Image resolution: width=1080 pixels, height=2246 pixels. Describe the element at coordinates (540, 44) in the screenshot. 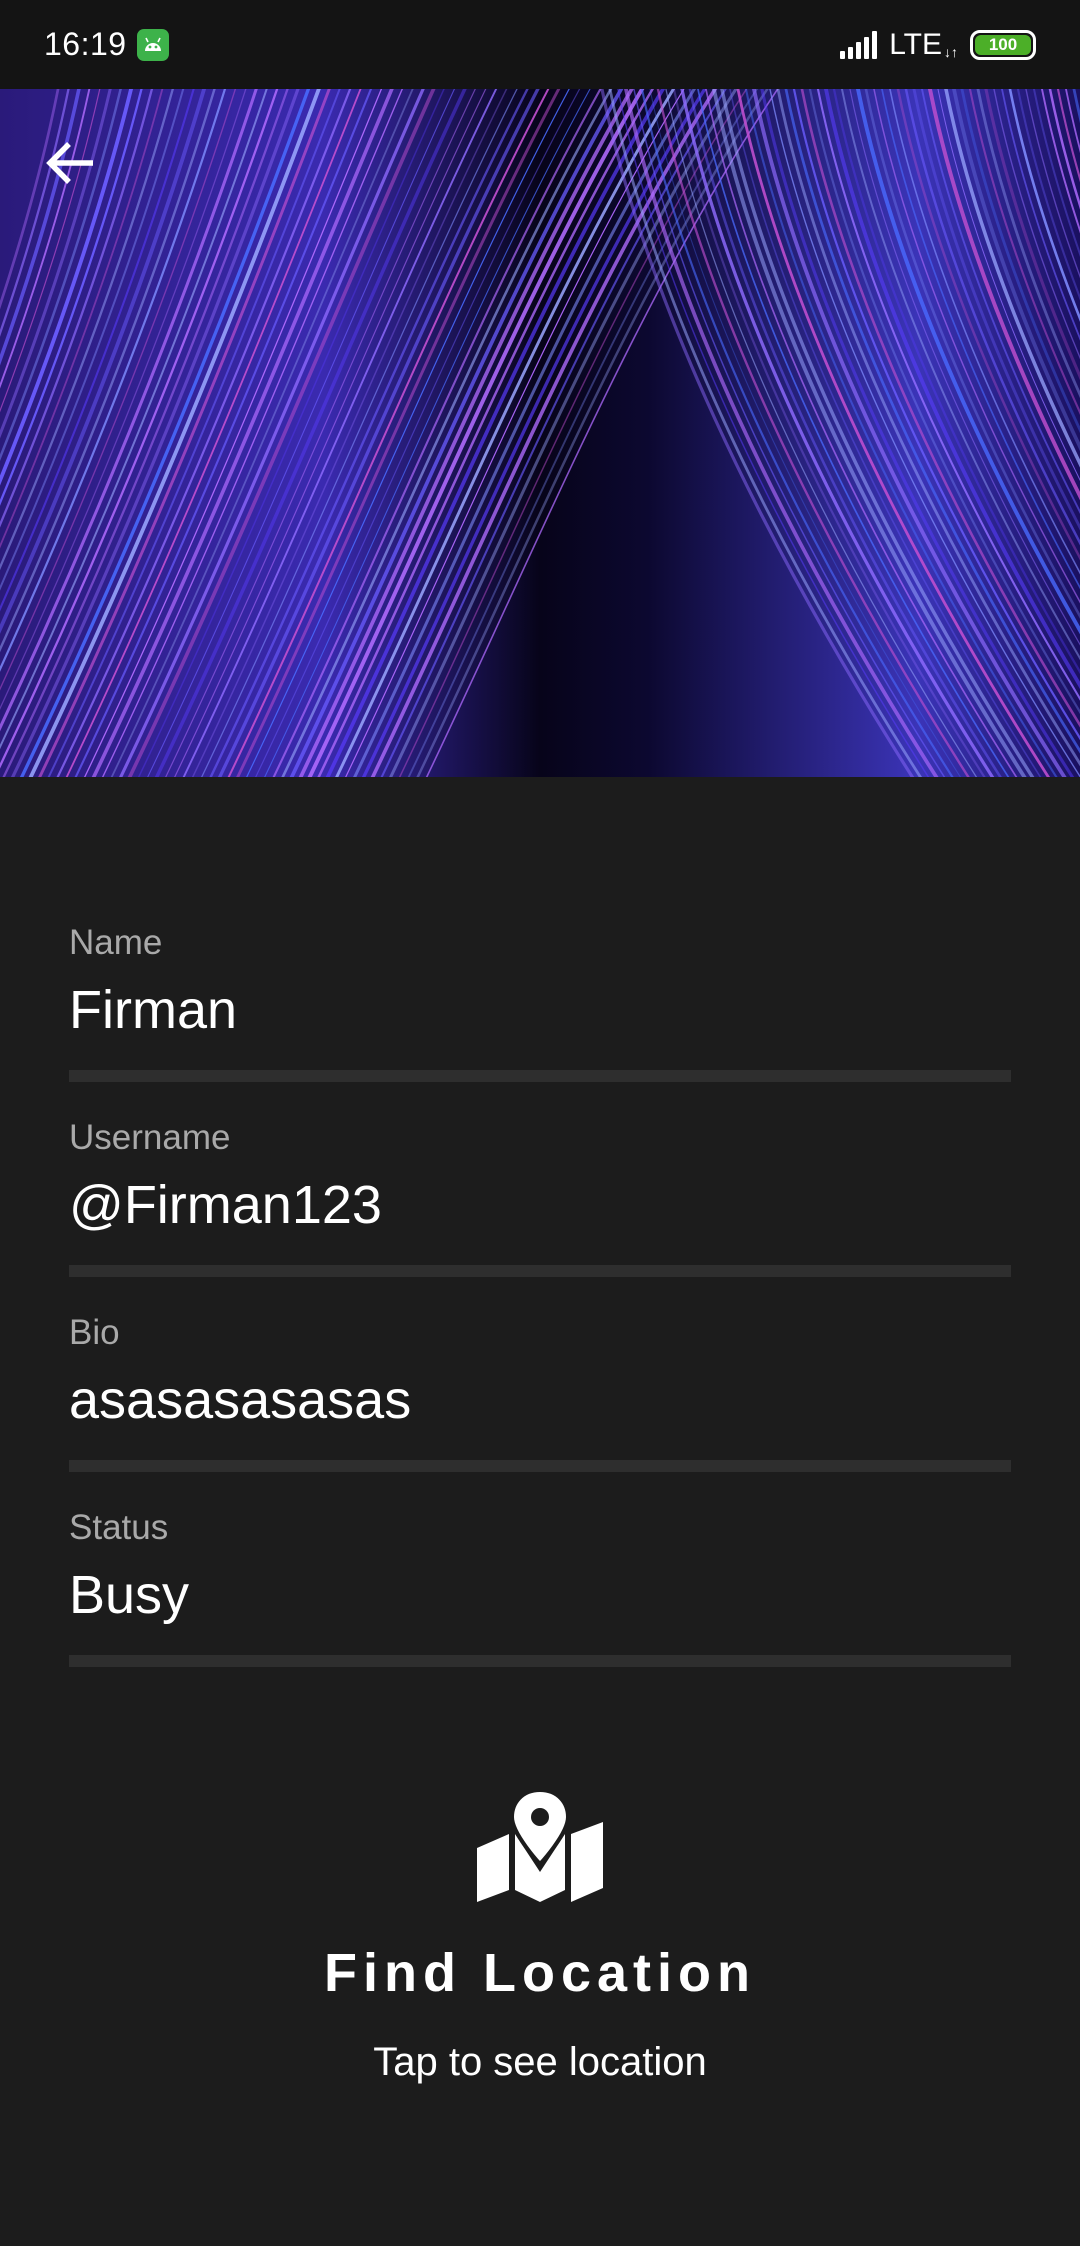

I see `status-bar: 16:19 LTE ↓↑ 100` at that location.